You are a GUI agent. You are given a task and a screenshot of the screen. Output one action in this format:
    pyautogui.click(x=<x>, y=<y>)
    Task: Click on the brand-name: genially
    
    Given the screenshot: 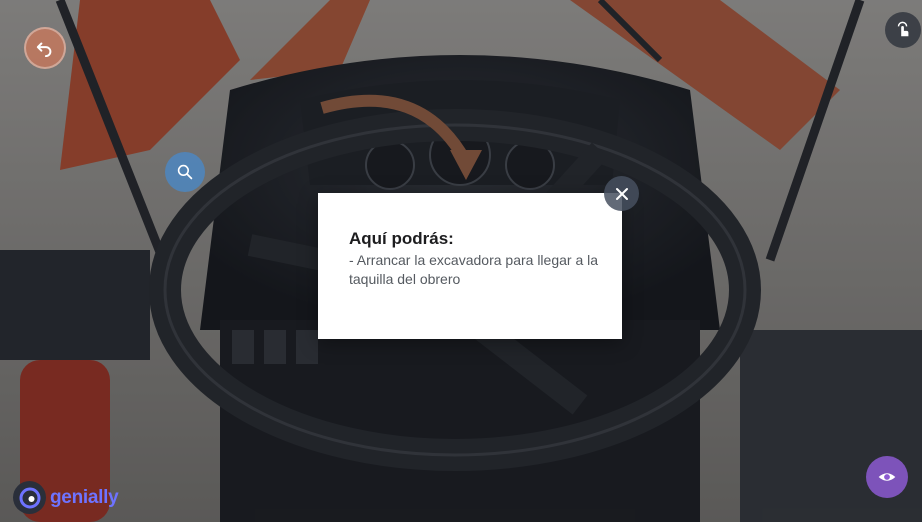 What is the action you would take?
    pyautogui.click(x=84, y=497)
    